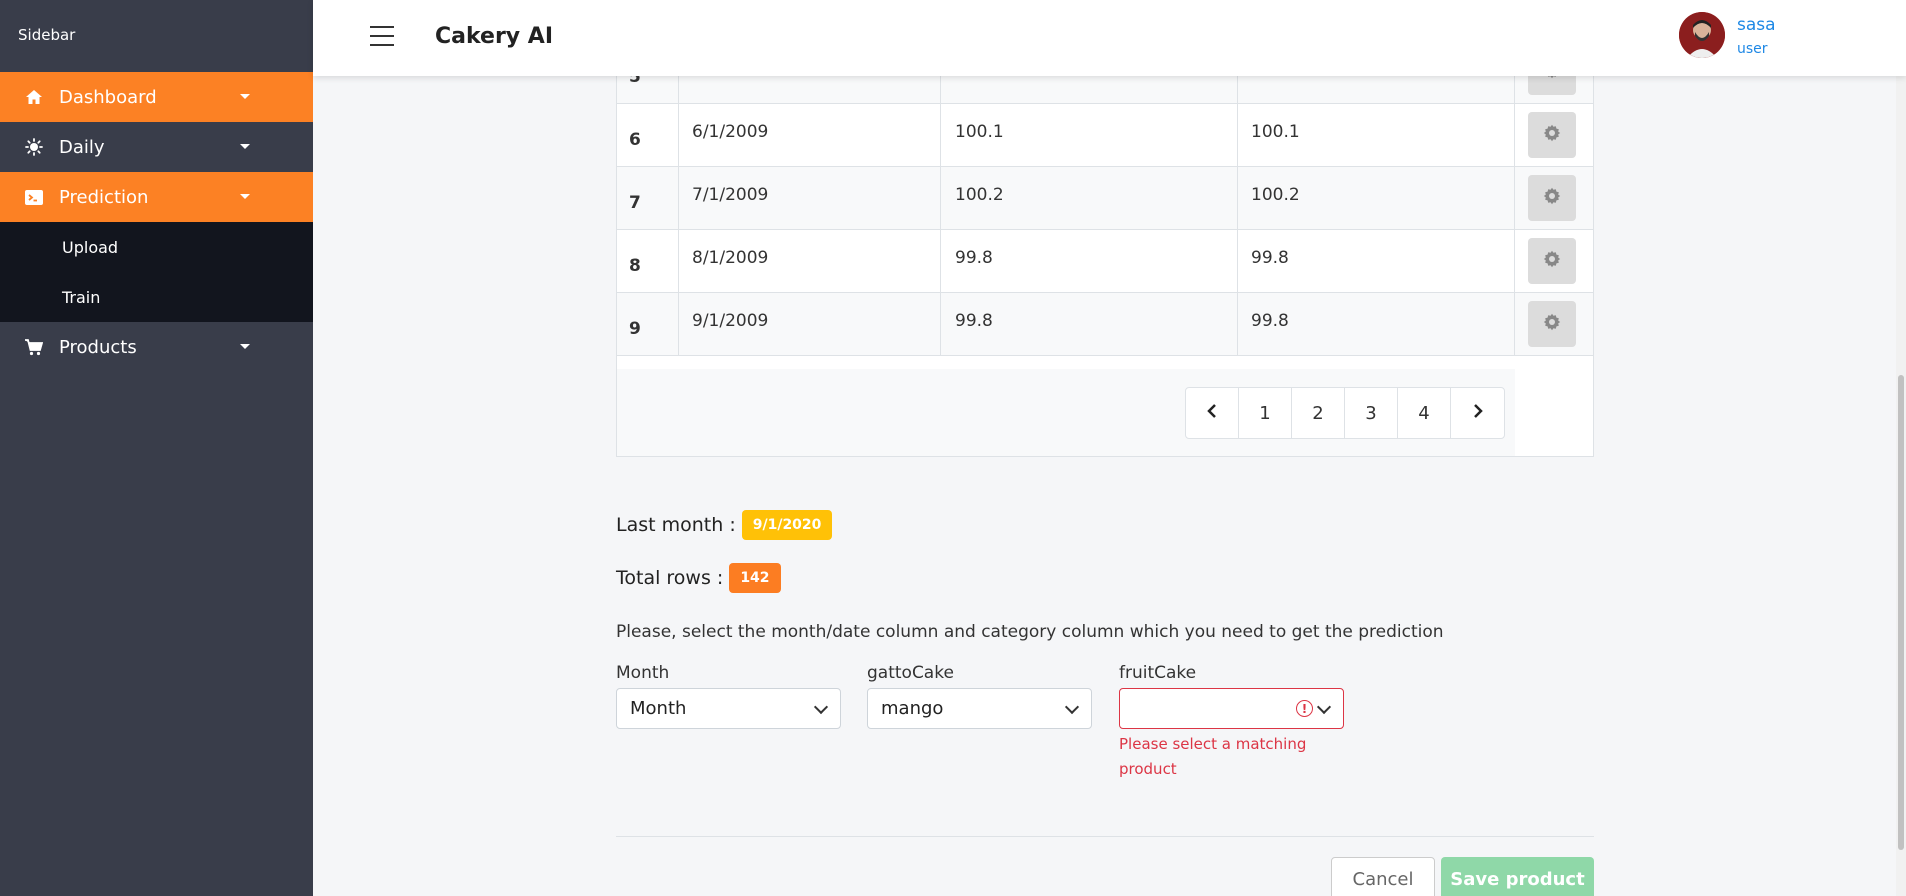 This screenshot has width=1906, height=896. I want to click on sidebar-item-dashboard: Dashboard, so click(156, 97).